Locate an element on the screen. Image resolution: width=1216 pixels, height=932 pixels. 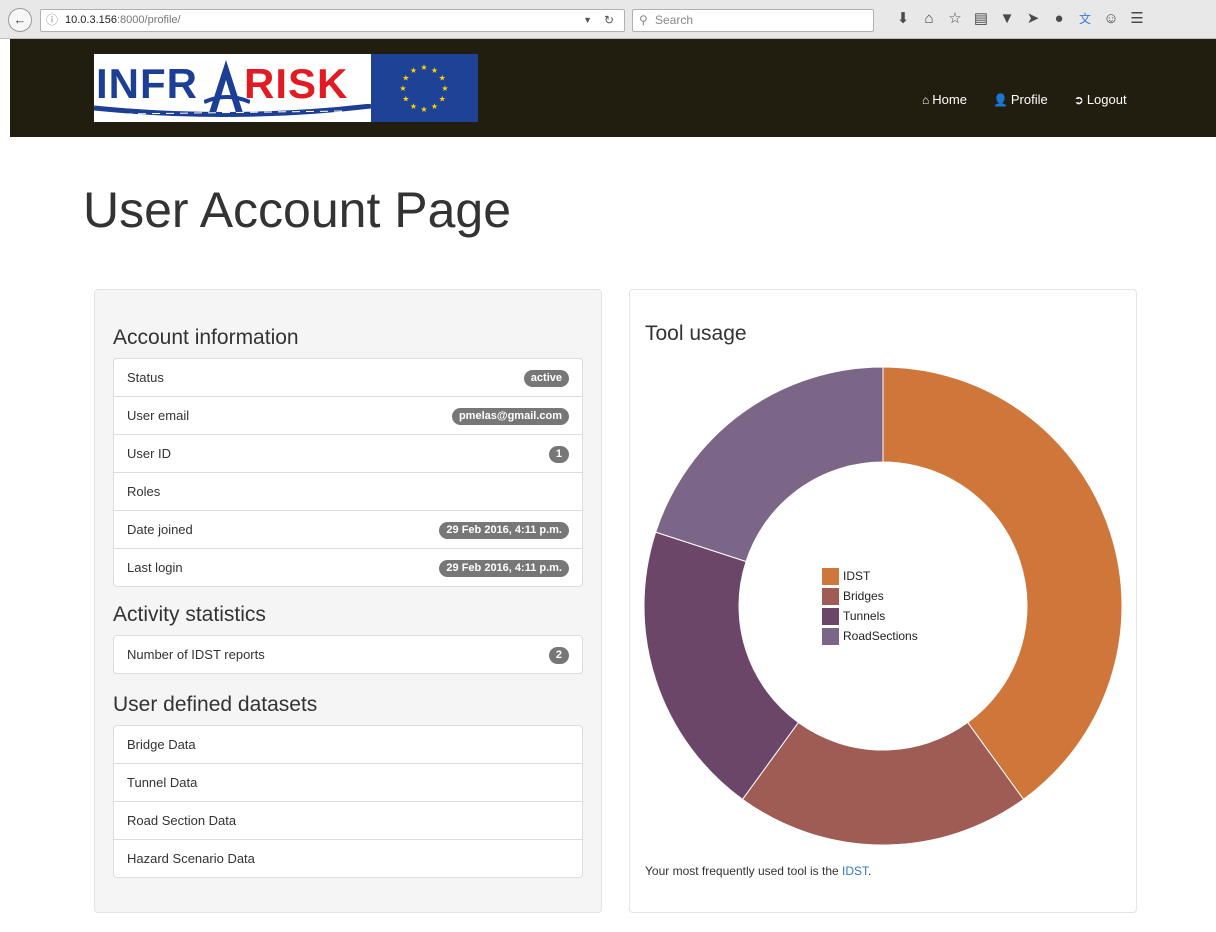
chart-title: Tool usage is located at coordinates (696, 333).